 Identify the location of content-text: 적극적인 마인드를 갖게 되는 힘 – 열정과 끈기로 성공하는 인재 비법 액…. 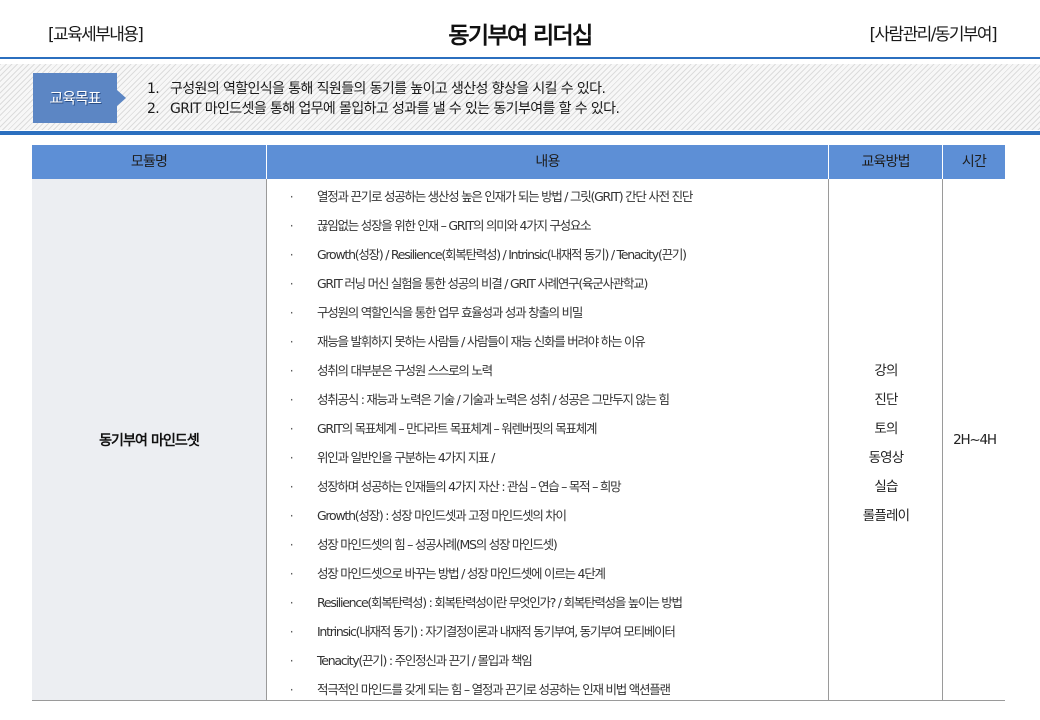
(494, 689).